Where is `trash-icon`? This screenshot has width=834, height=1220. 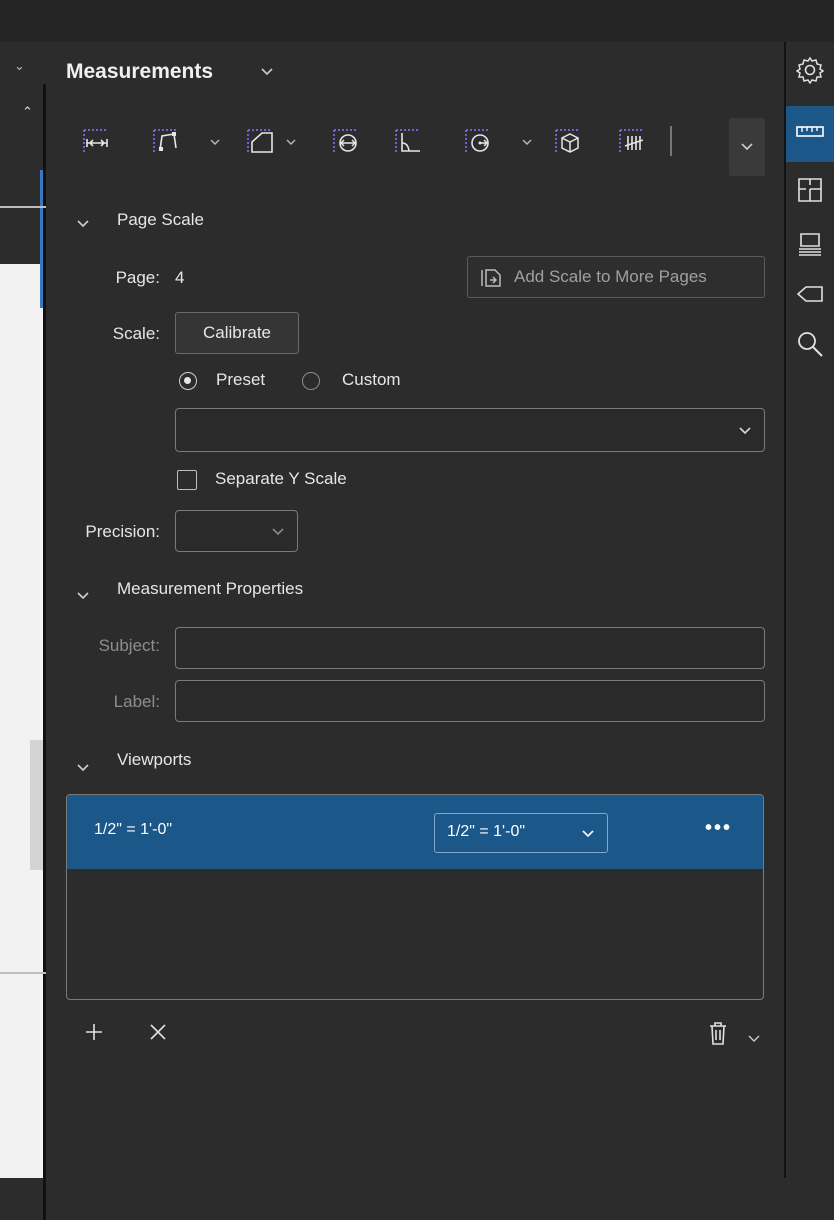 trash-icon is located at coordinates (718, 1035).